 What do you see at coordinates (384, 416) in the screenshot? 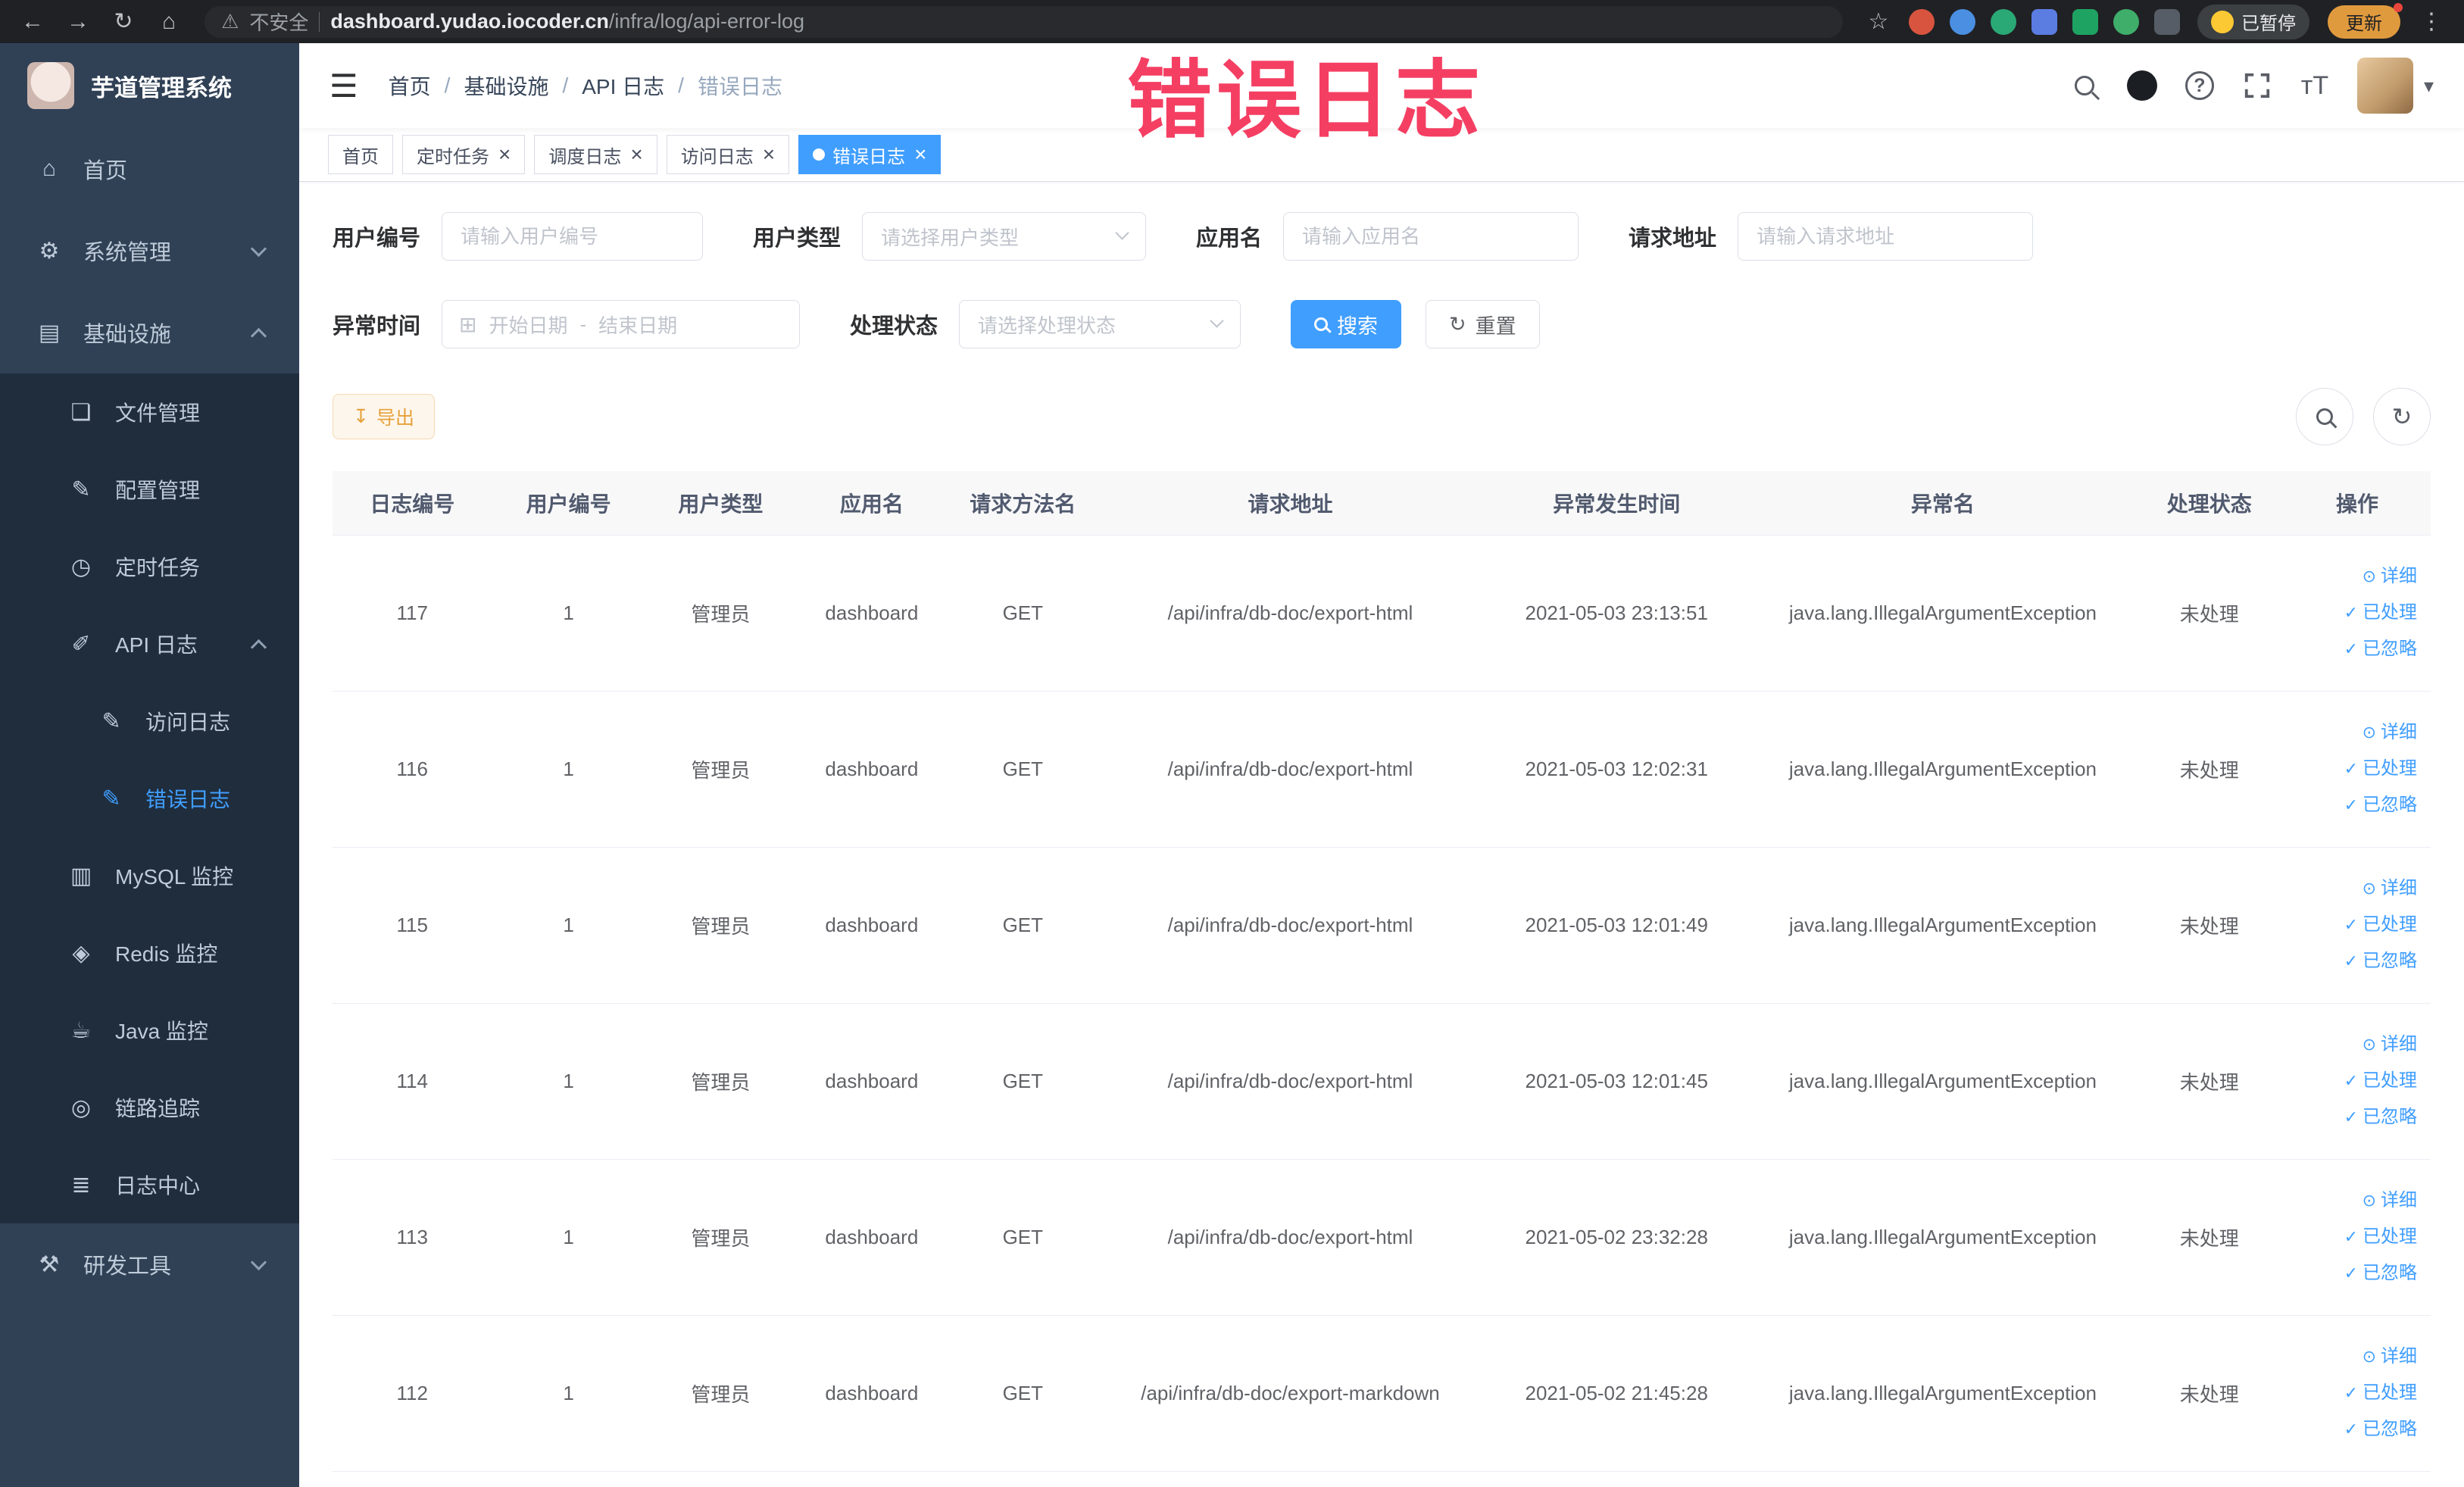
I see `export-button: ↧ 导出` at bounding box center [384, 416].